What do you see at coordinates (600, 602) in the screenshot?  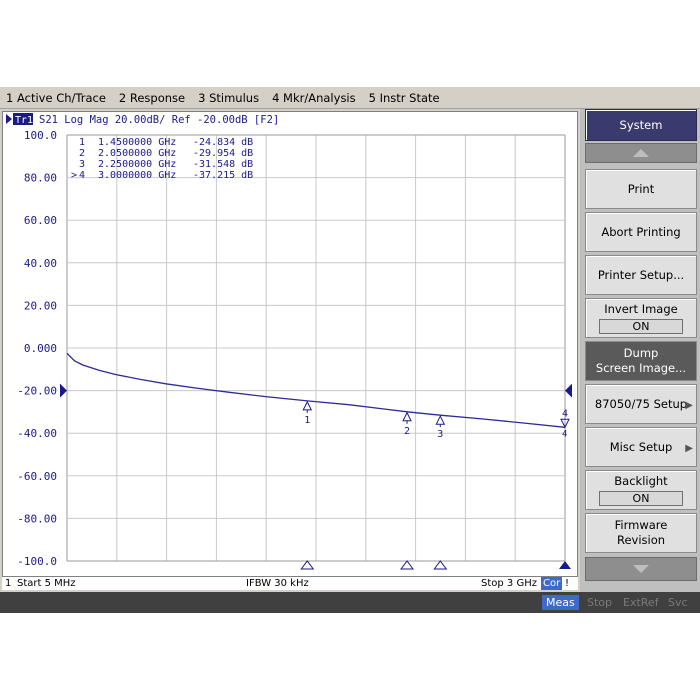 I see `indicator-stop: Stop` at bounding box center [600, 602].